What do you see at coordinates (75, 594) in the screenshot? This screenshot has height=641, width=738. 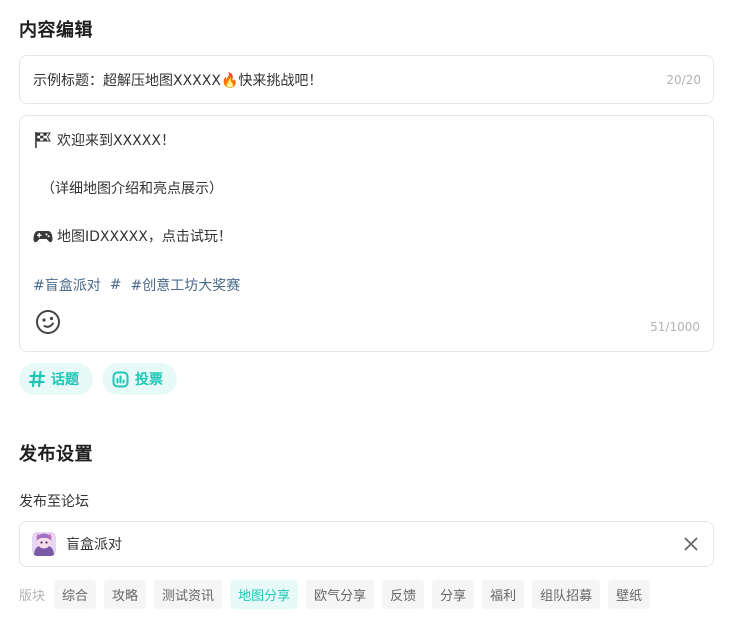 I see `board-tag-general: 综合` at bounding box center [75, 594].